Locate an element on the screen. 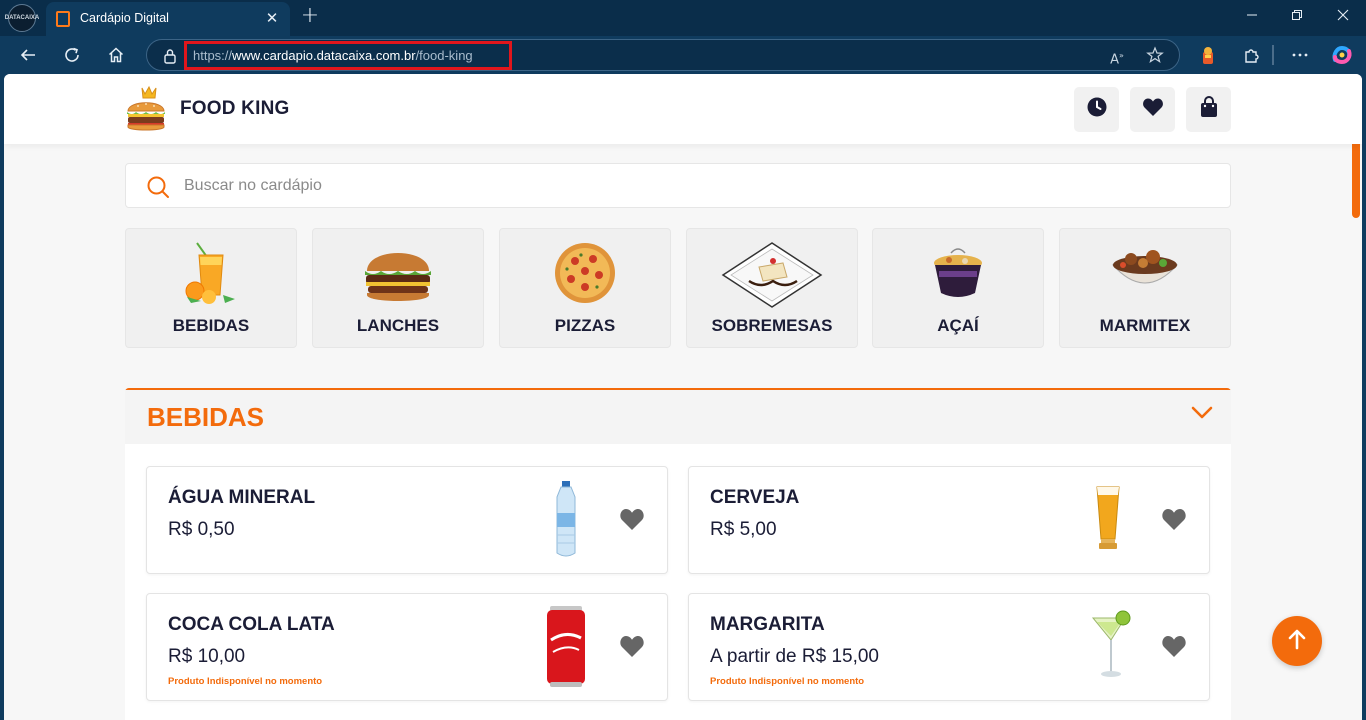 Image resolution: width=1366 pixels, height=720 pixels. burger-crown-logo is located at coordinates (146, 111).